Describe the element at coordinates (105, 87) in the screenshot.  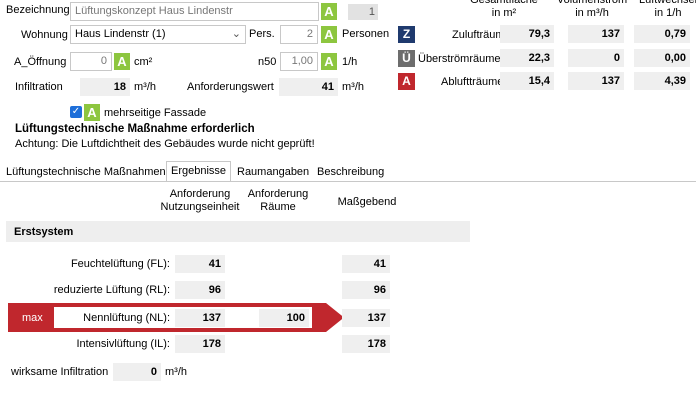
I see `infiltration-value: 18` at that location.